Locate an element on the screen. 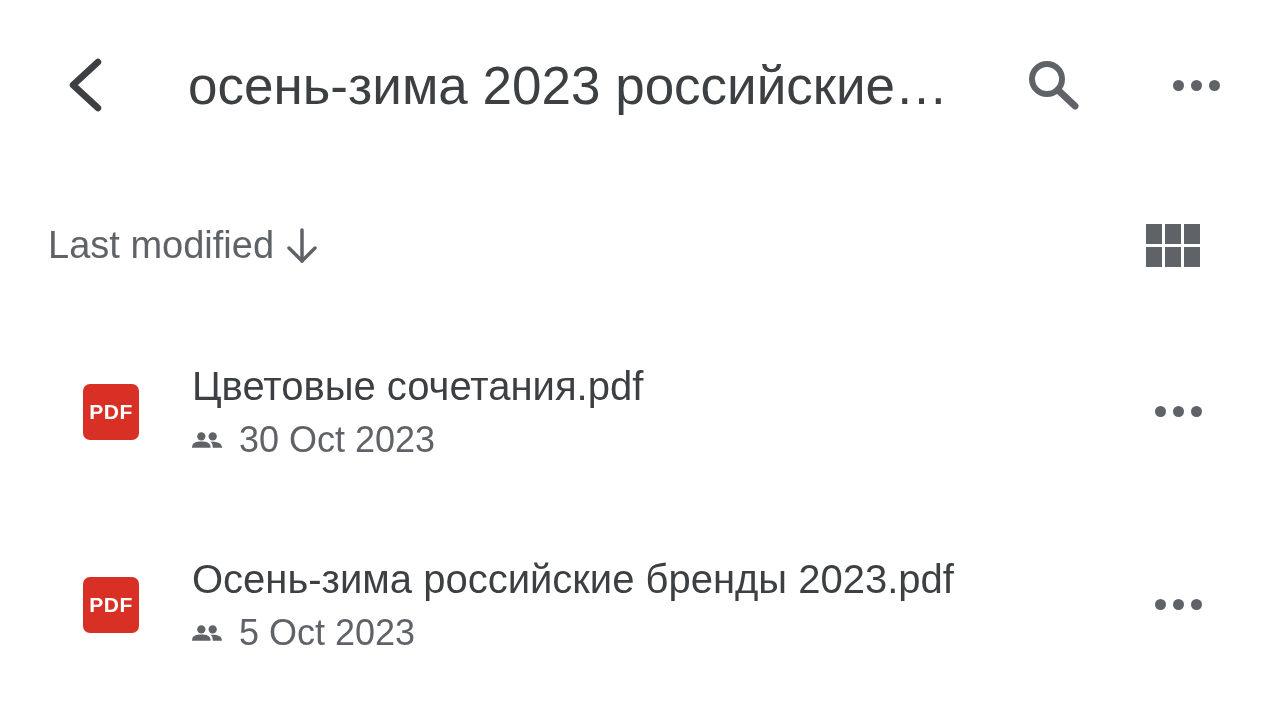 The height and width of the screenshot is (702, 1280). file-name: Осень-зима российские бренды 2023.pdf is located at coordinates (673, 578).